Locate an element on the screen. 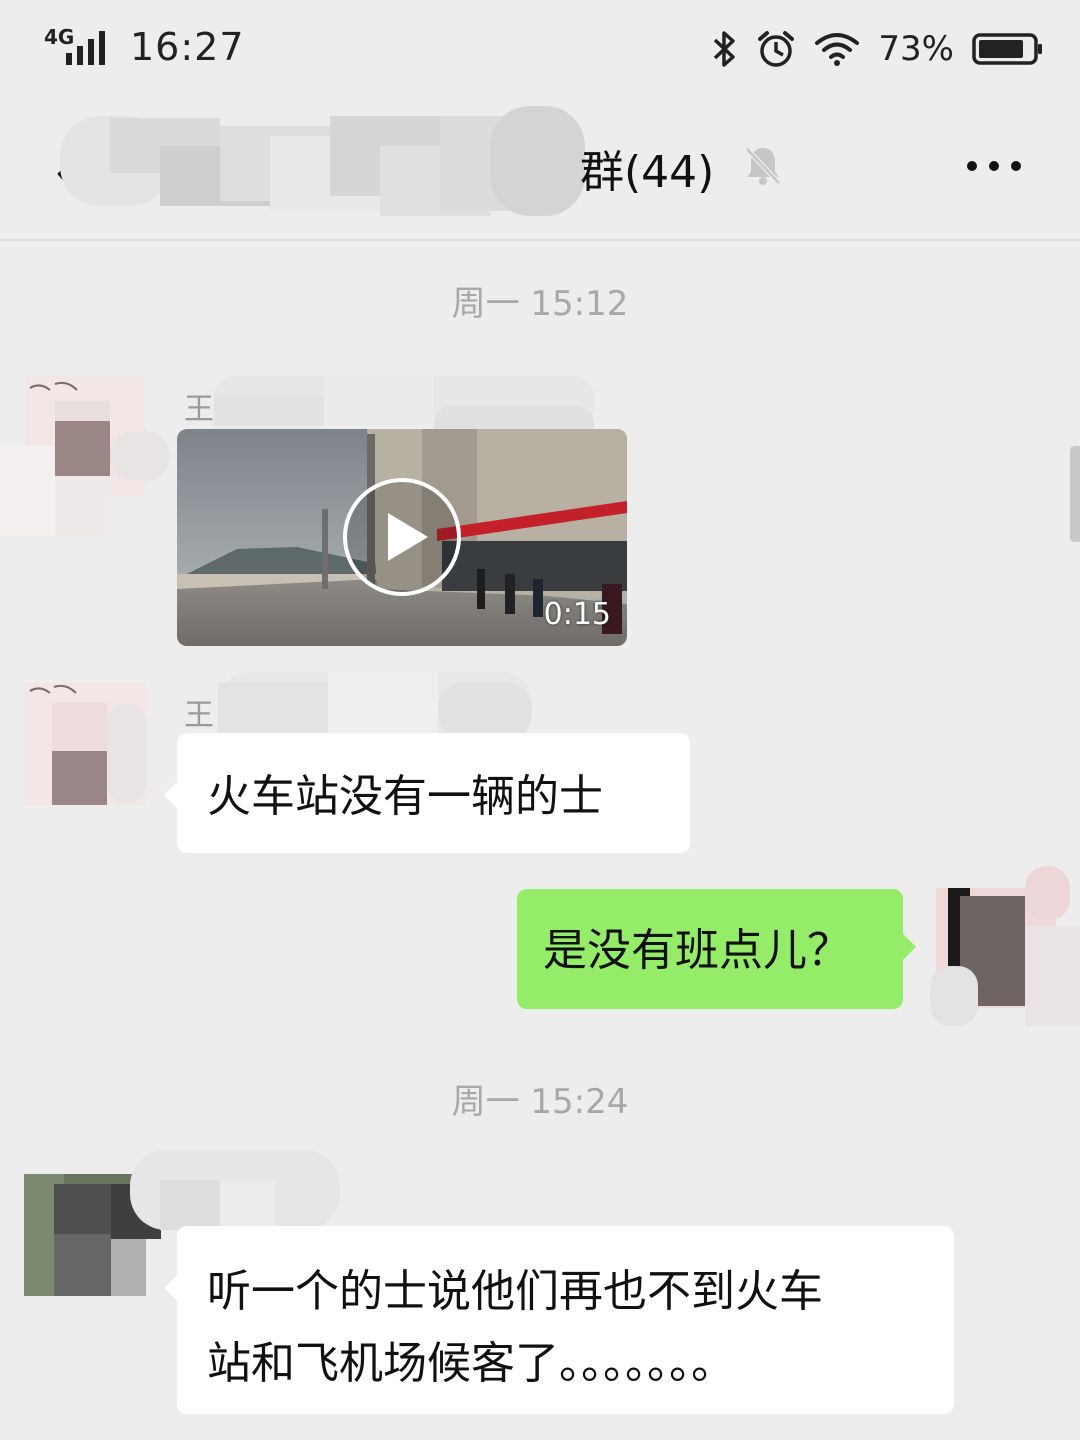 Image resolution: width=1080 pixels, height=1440 pixels. message-bubble-outgoing: 是没有班点儿？ is located at coordinates (716, 949).